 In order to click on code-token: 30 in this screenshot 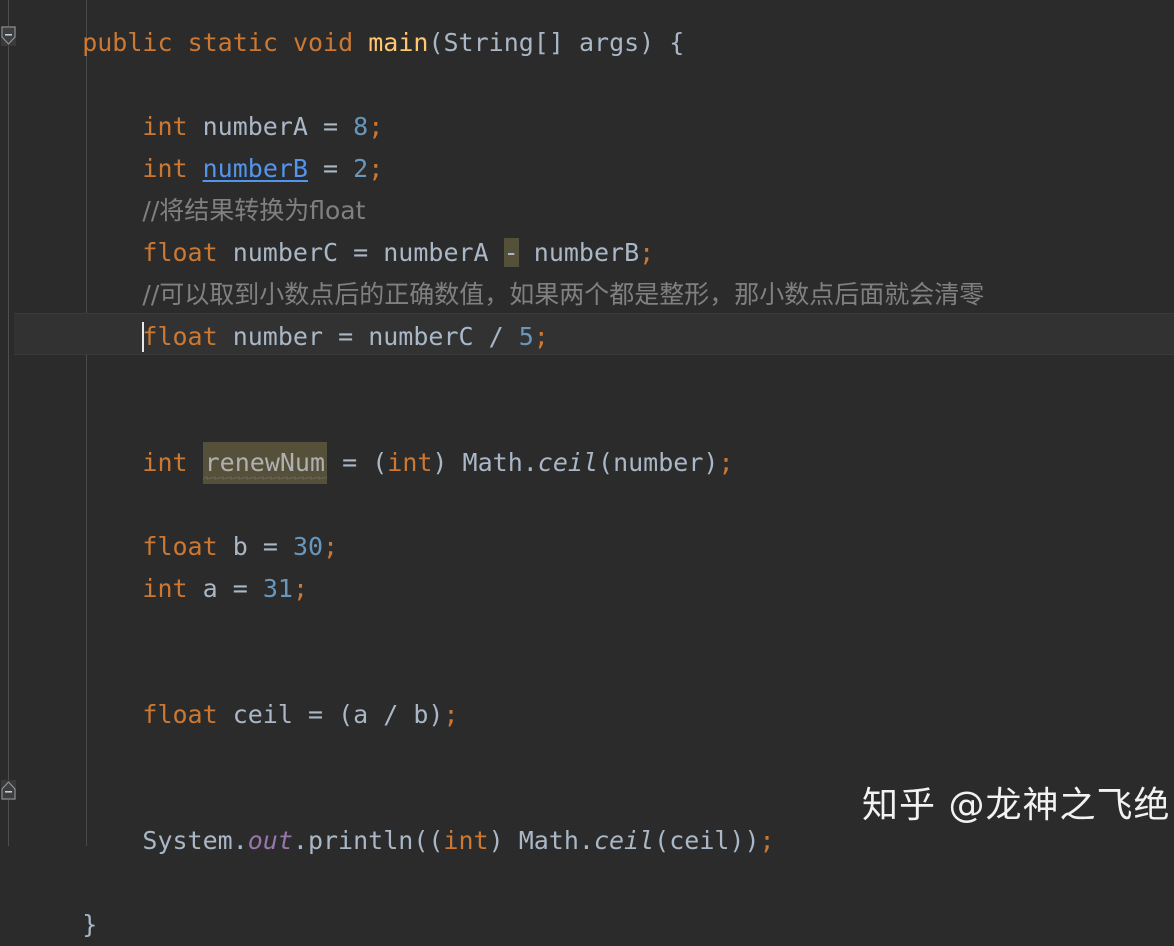, I will do `click(308, 546)`.